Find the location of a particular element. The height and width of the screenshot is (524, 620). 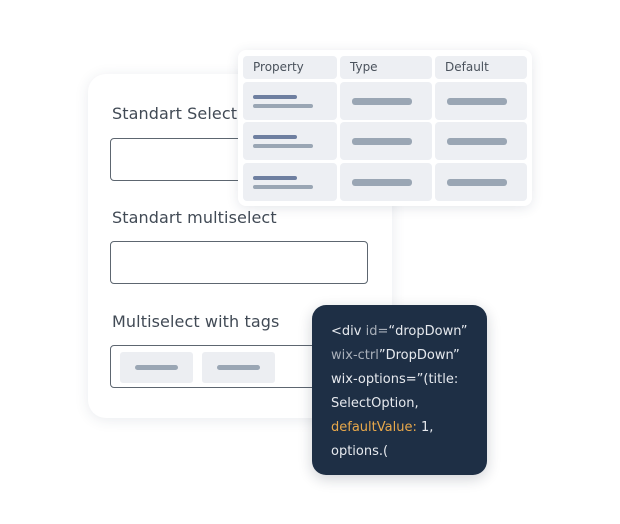

code-line: wix-options=”(title: is located at coordinates (399, 380).